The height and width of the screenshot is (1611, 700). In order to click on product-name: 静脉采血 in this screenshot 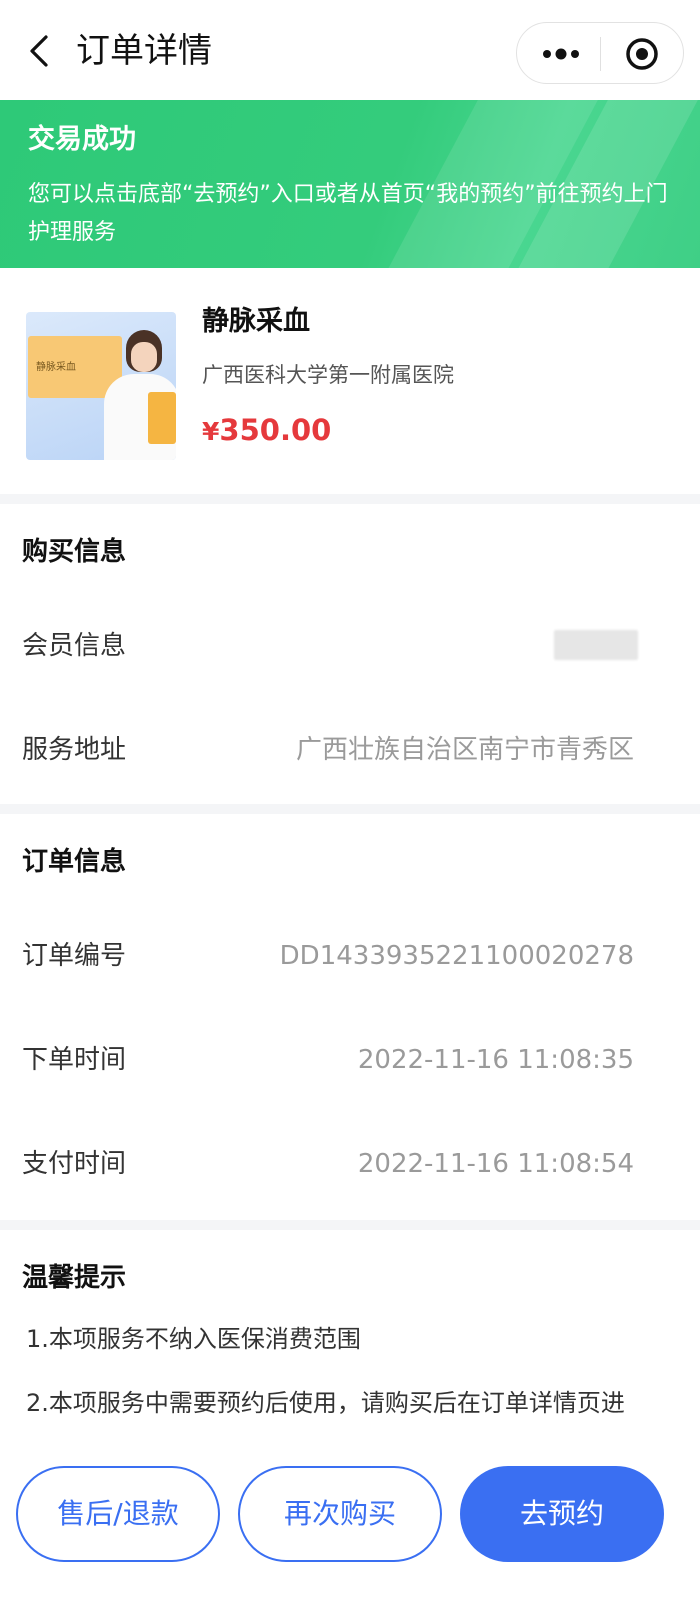, I will do `click(256, 321)`.